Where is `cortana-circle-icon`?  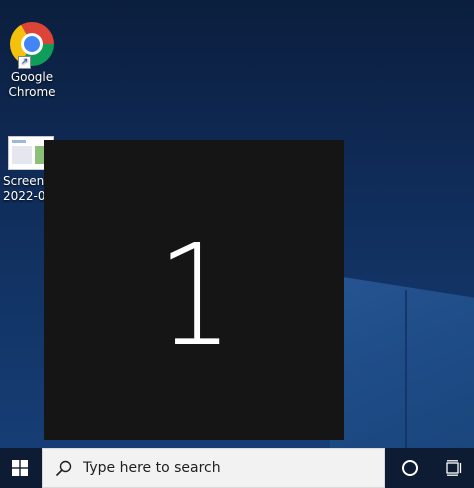 cortana-circle-icon is located at coordinates (410, 468).